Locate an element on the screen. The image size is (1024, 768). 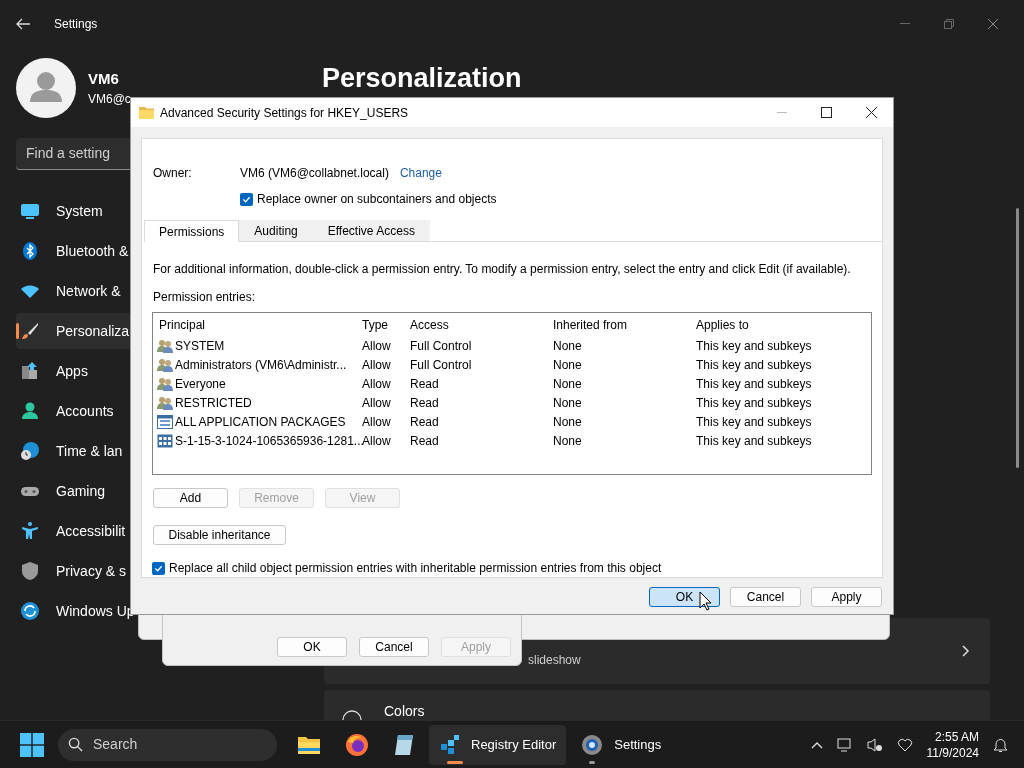
user-email: VM6@c is located at coordinates (109, 100).